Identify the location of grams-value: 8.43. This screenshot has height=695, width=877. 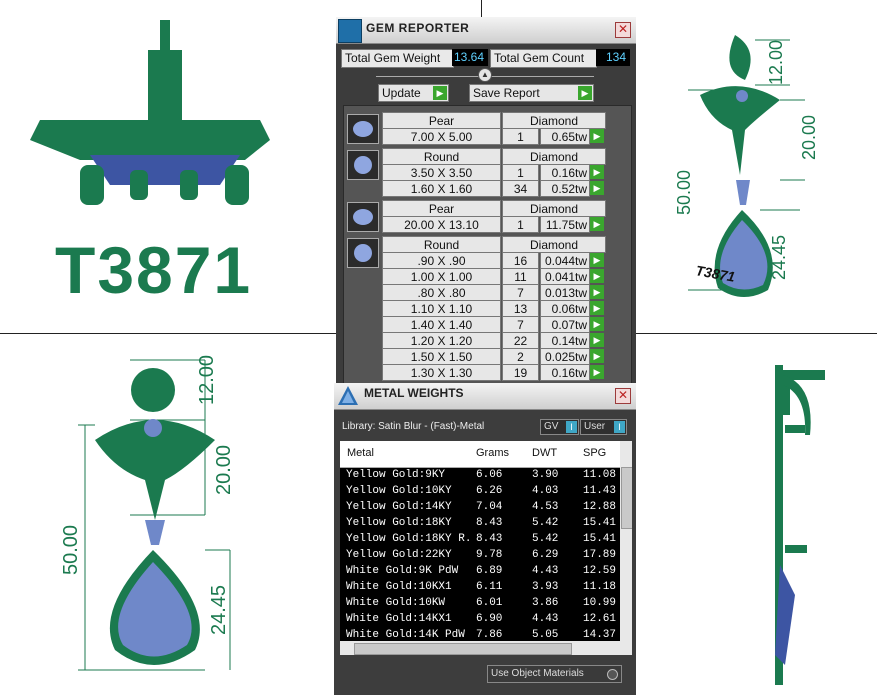
(489, 539).